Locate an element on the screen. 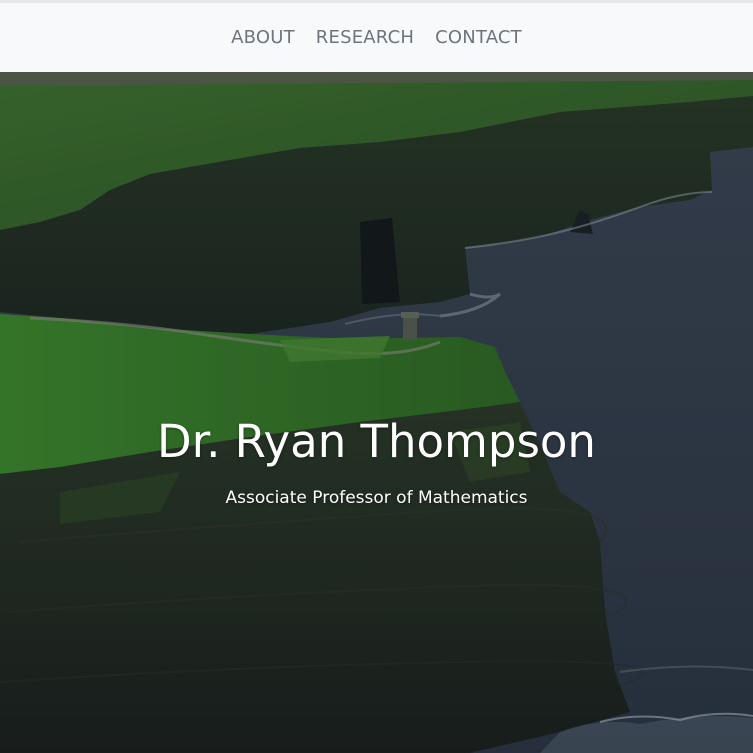 The image size is (753, 753). hero-subtitle: Associate Professor of Mathematics is located at coordinates (376, 498).